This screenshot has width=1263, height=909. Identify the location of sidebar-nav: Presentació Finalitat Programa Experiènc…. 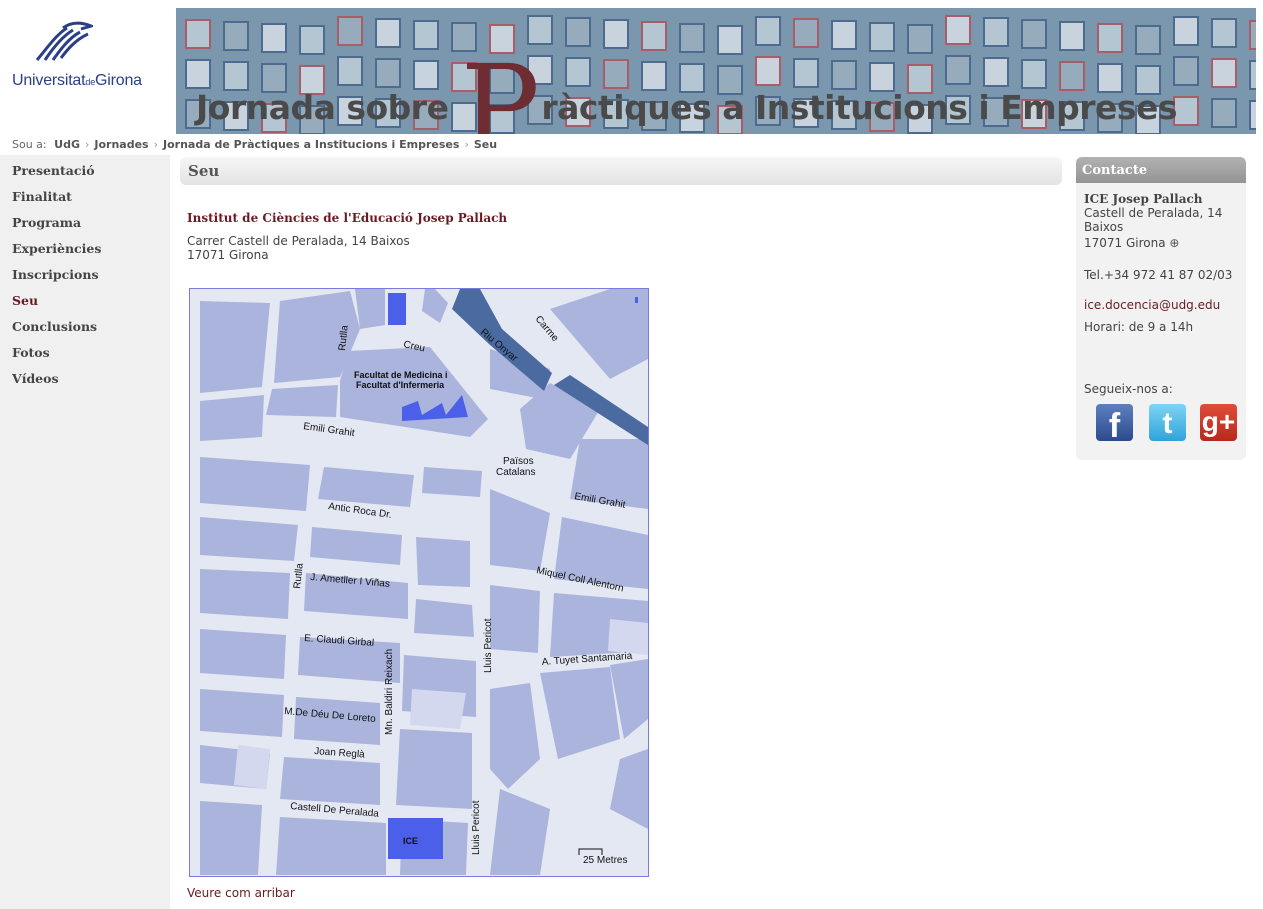
(85, 275).